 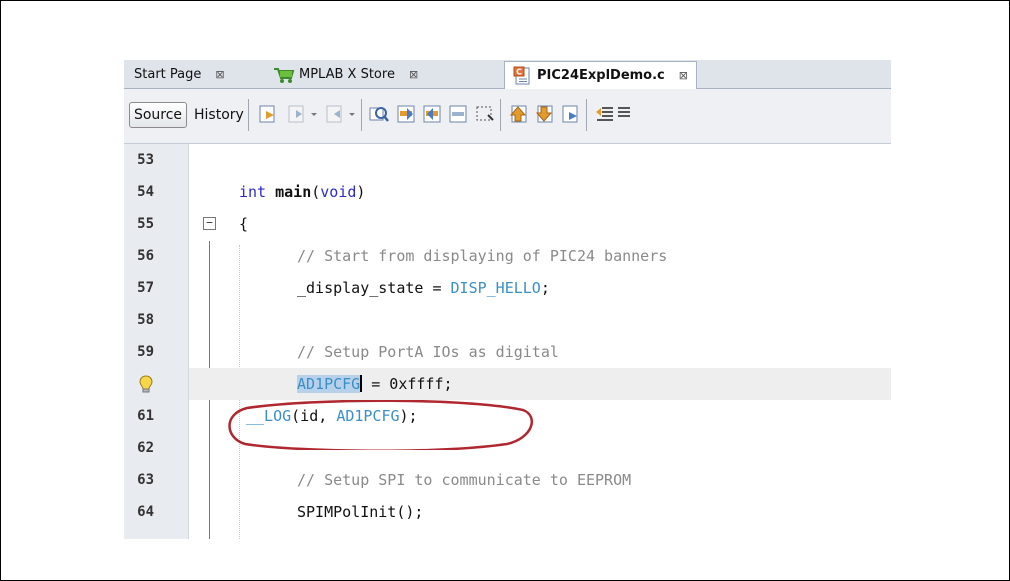 I want to click on editor-toolbar: Source History, so click(x=507, y=116).